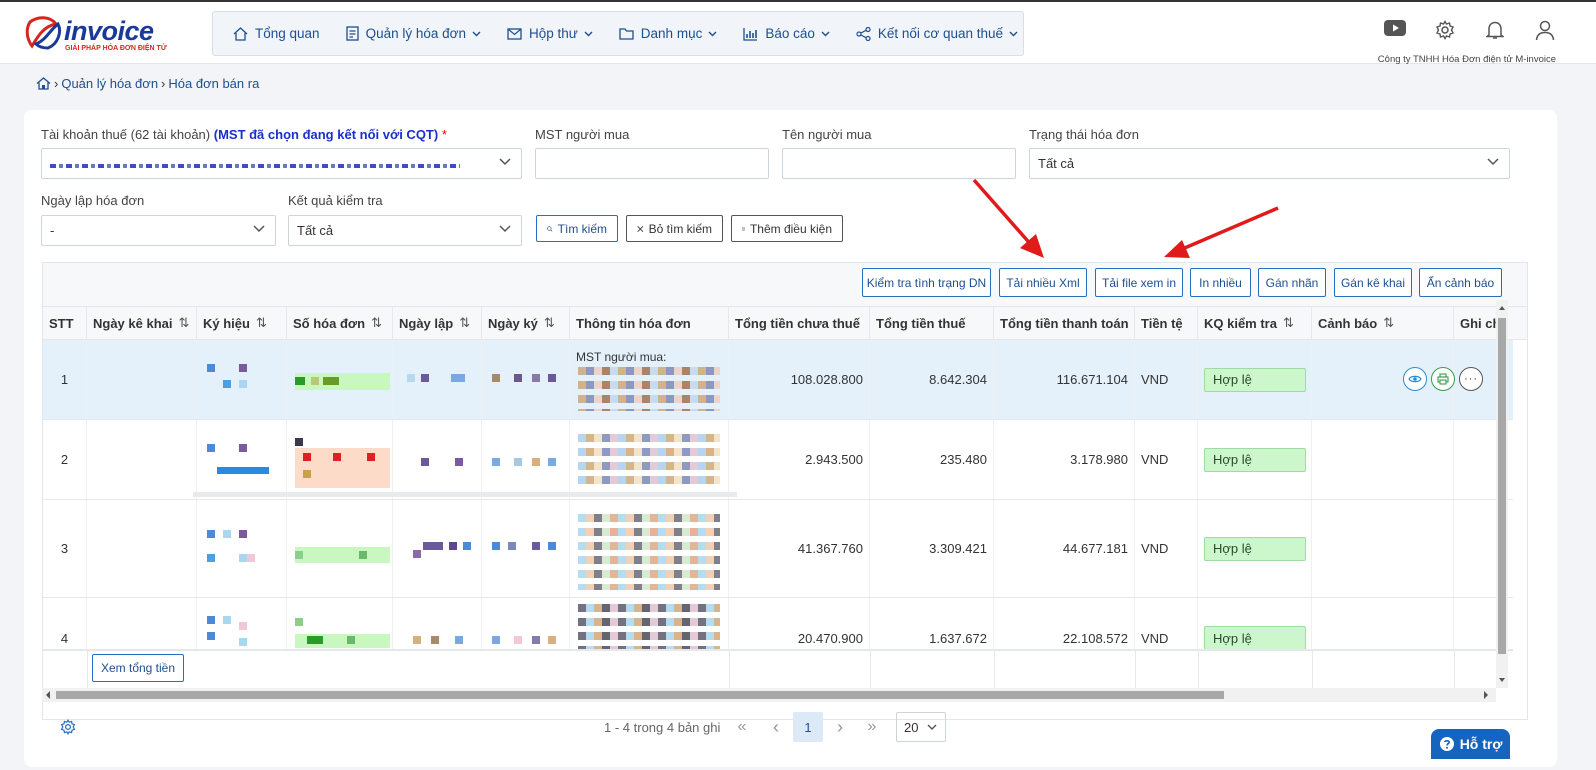 The width and height of the screenshot is (1596, 770). What do you see at coordinates (786, 33) in the screenshot?
I see `nav-reports: Báo cáo` at bounding box center [786, 33].